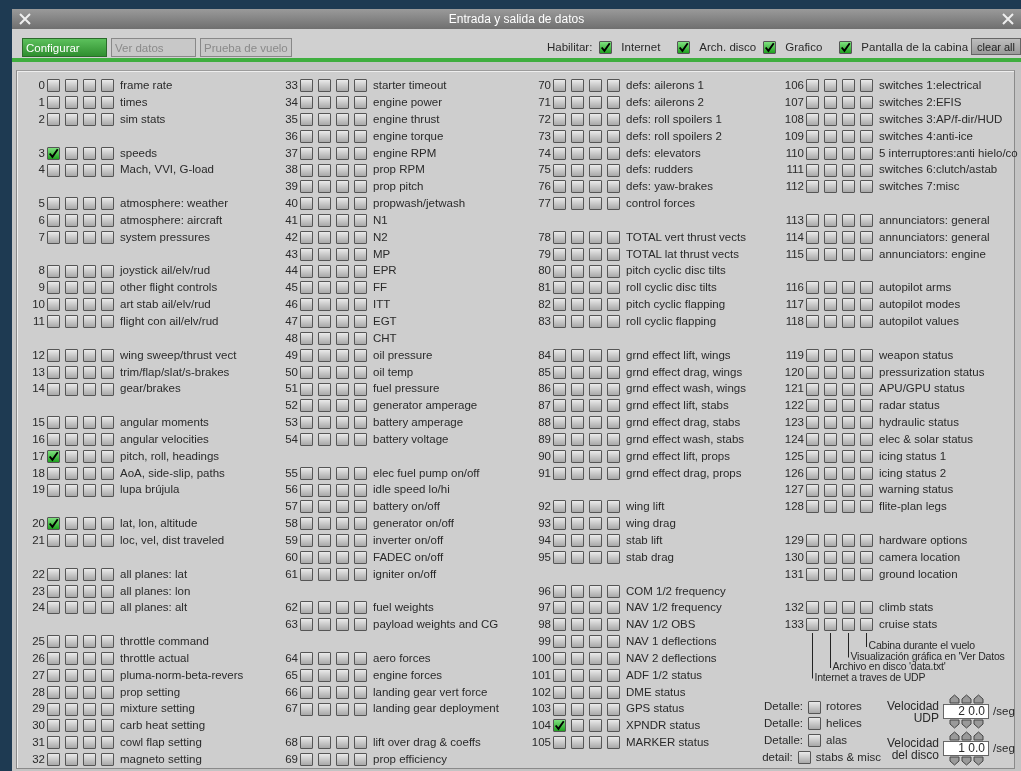 This screenshot has width=1021, height=771. Describe the element at coordinates (169, 321) in the screenshot. I see `data-label: flight con ail/elv/rud` at that location.